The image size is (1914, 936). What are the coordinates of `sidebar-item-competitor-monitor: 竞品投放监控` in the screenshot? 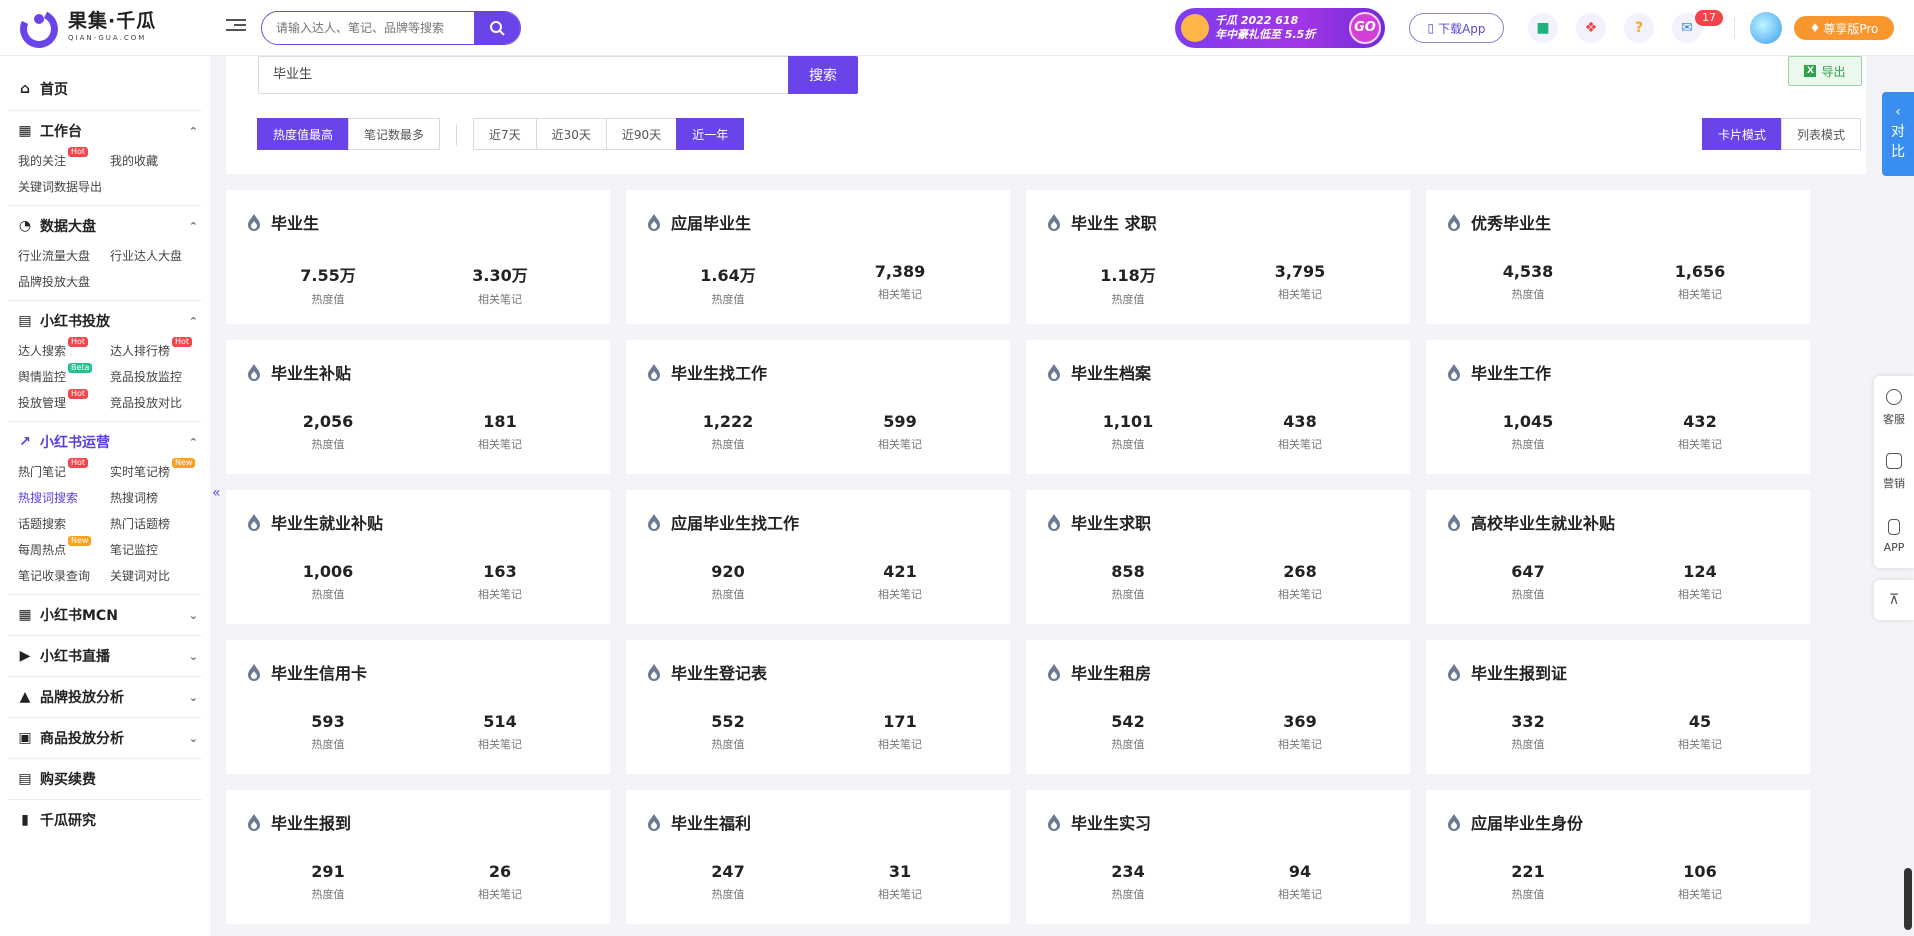 It's located at (156, 377).